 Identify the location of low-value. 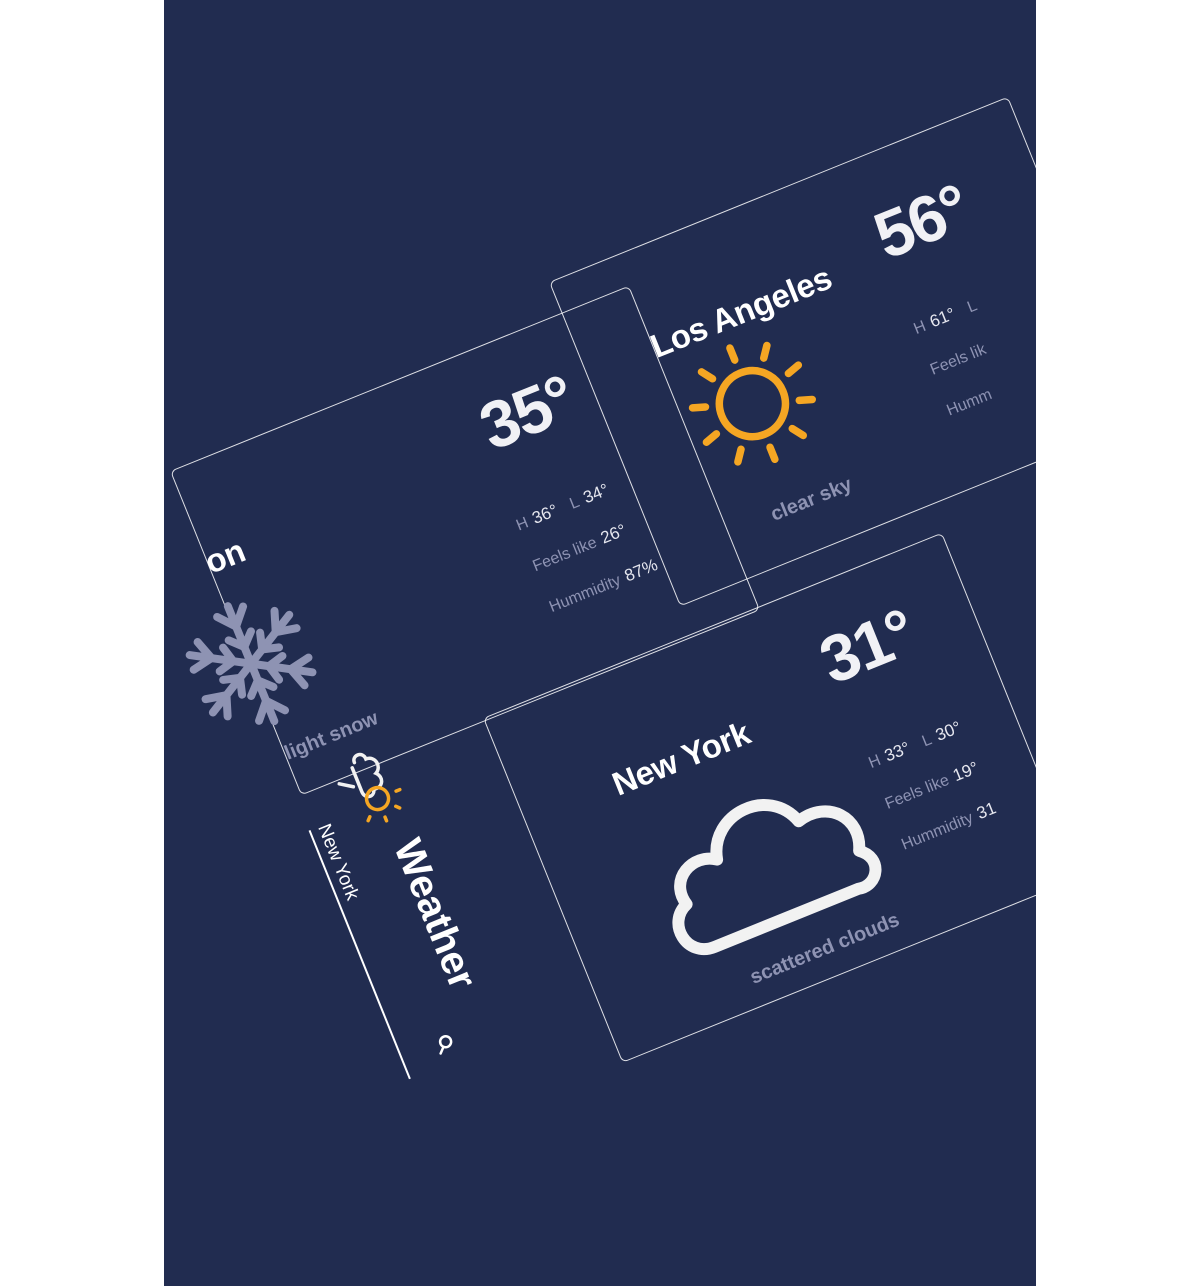
(981, 302).